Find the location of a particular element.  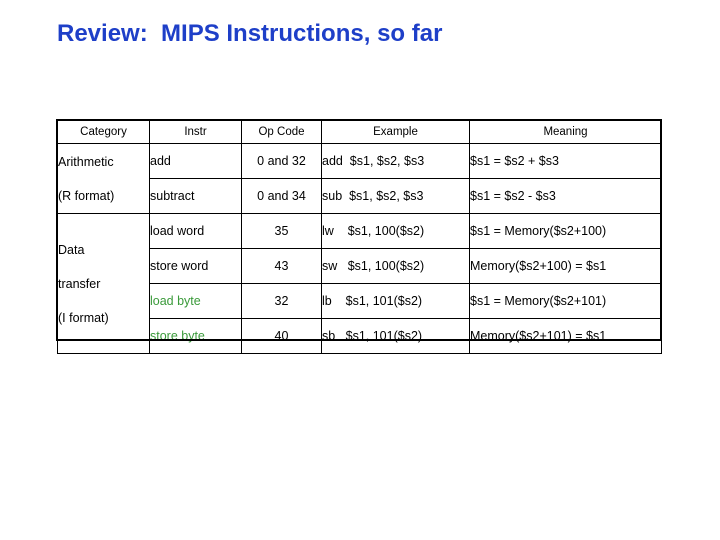

cell-opcode: 35 is located at coordinates (281, 231).